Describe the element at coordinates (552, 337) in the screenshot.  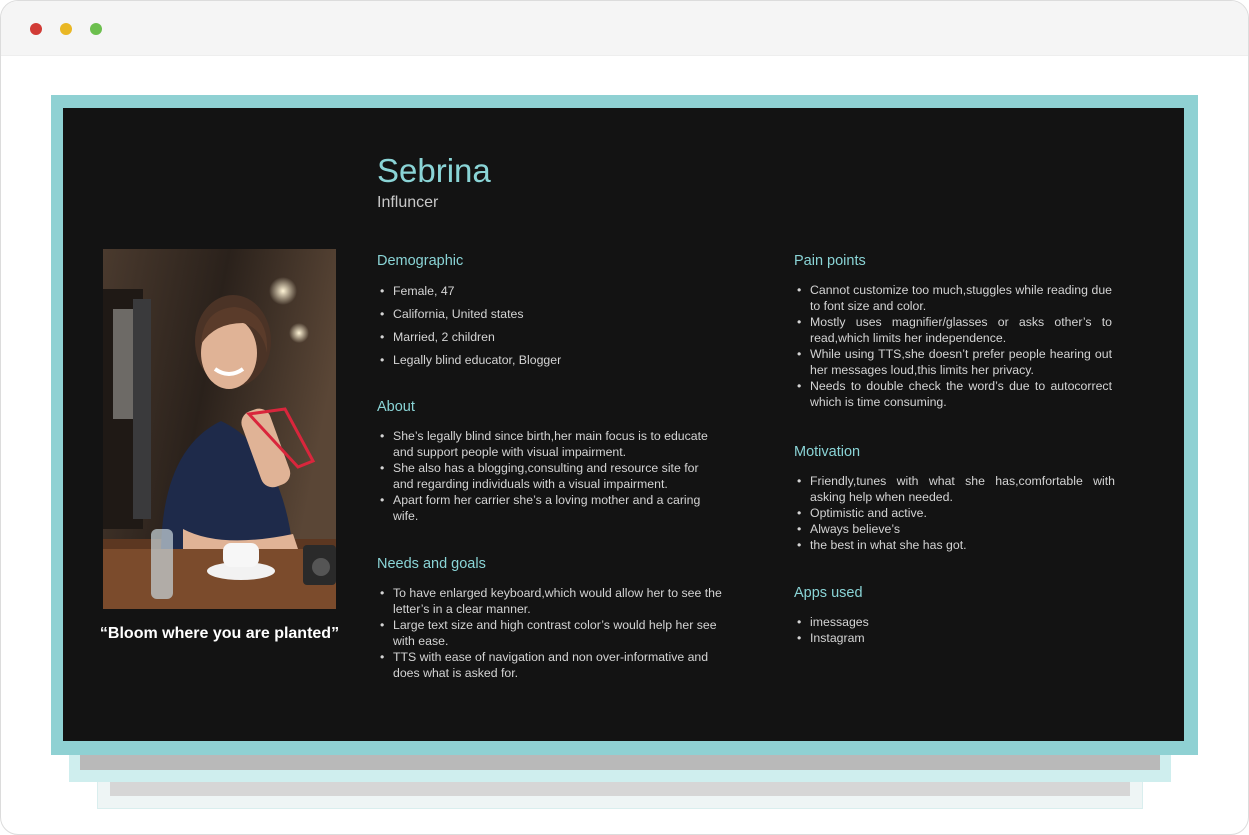
I see `list-item: Married, 2 children` at that location.